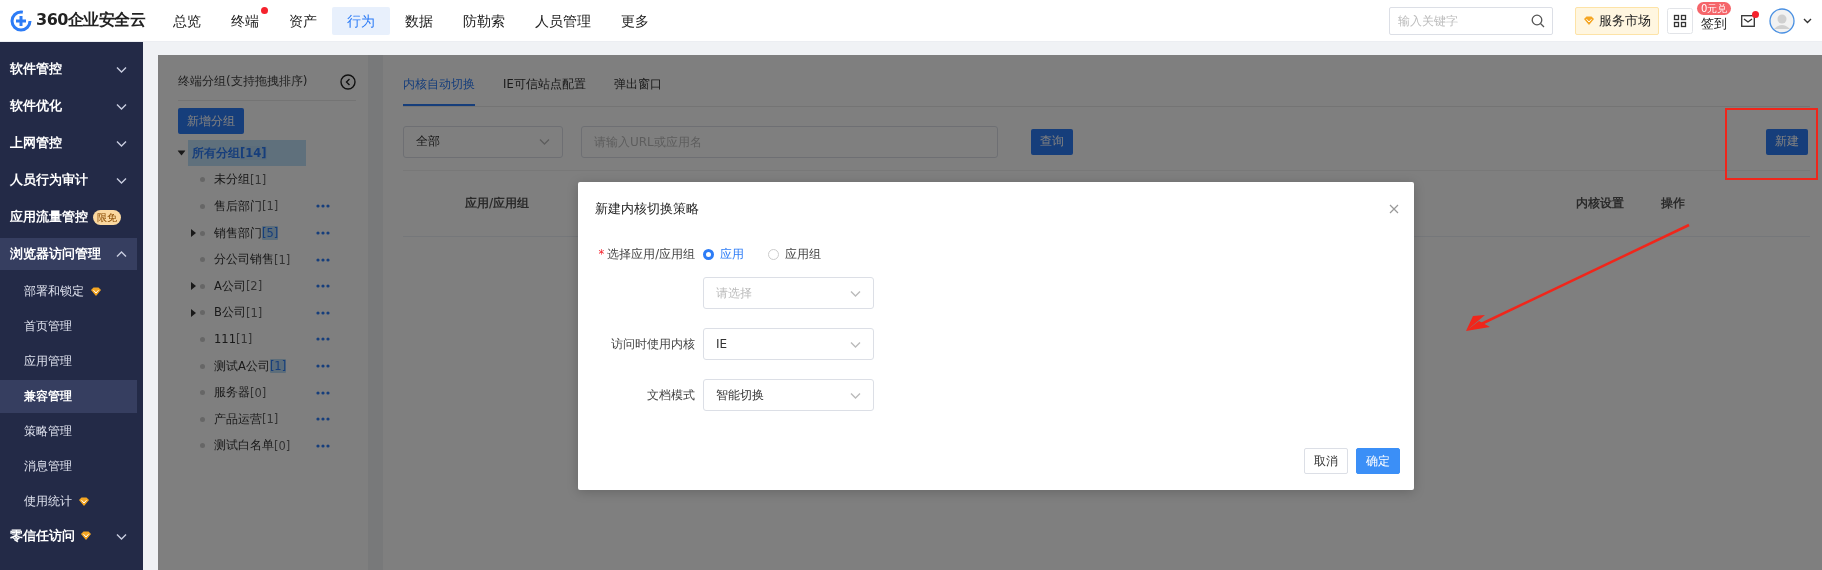 This screenshot has height=570, width=1822. Describe the element at coordinates (637, 91) in the screenshot. I see `tab: 弹出窗口` at that location.